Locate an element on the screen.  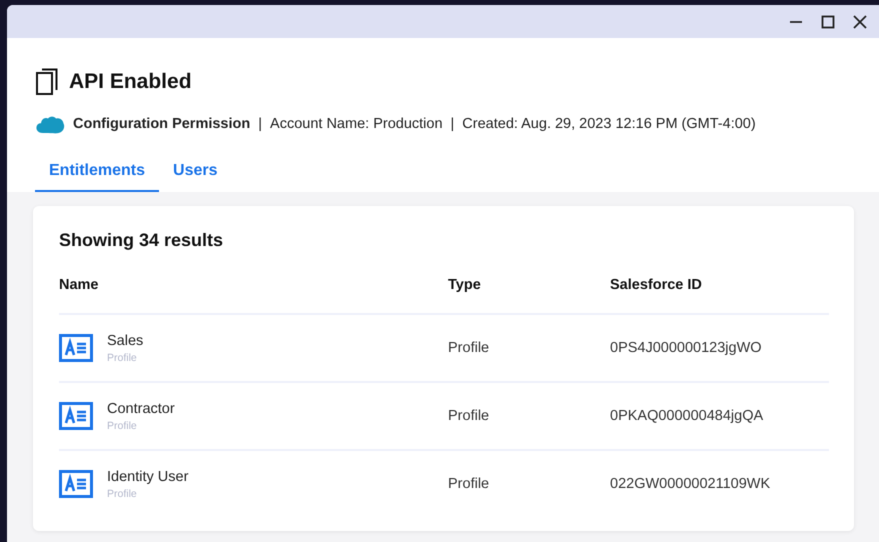
tab: Users is located at coordinates (195, 175).